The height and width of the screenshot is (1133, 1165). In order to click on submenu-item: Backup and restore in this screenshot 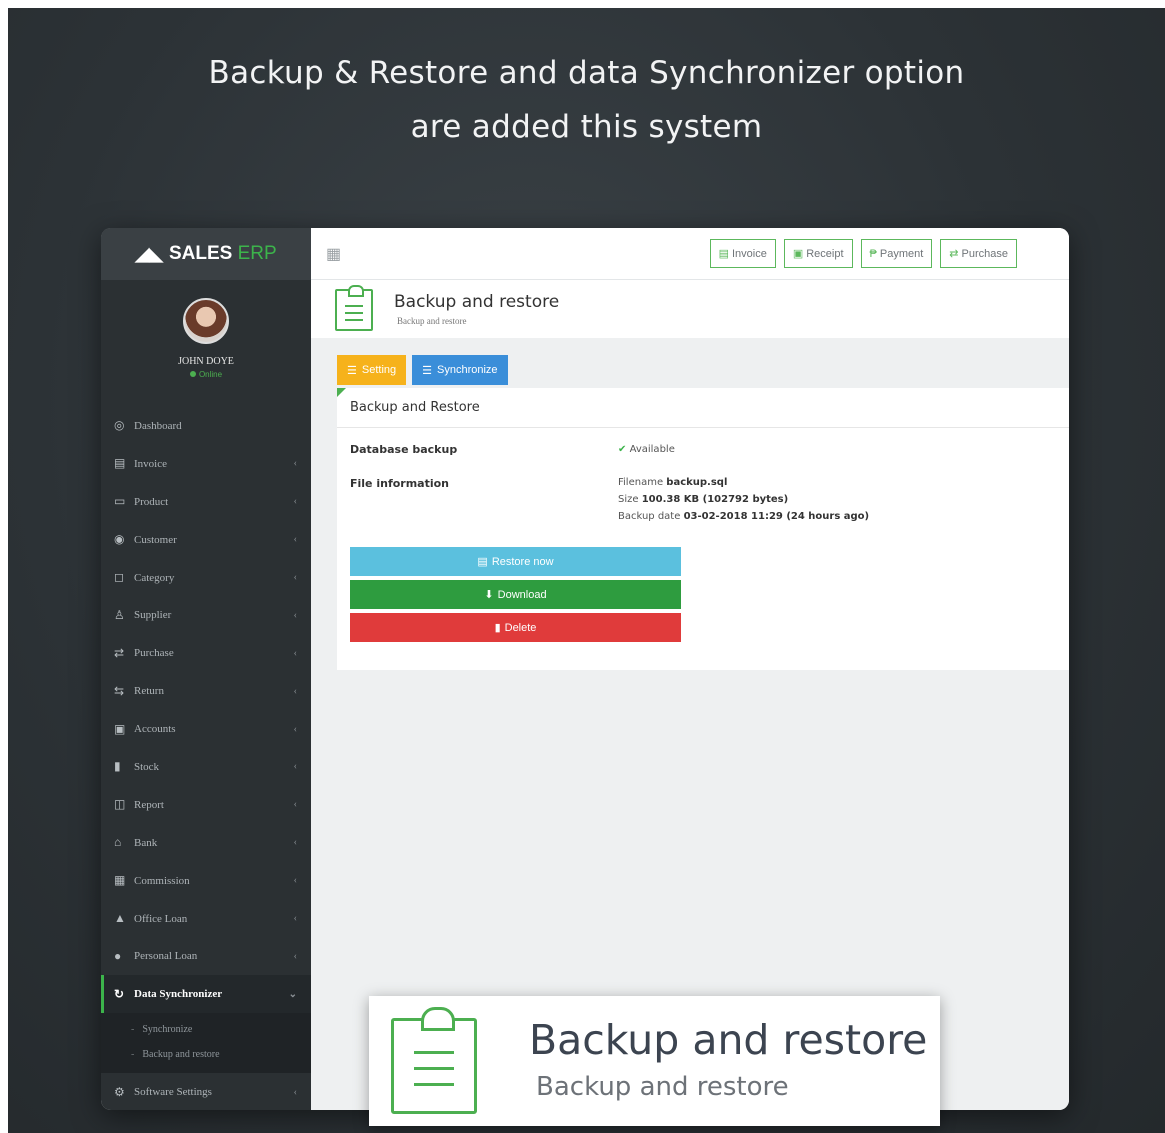, I will do `click(206, 1054)`.